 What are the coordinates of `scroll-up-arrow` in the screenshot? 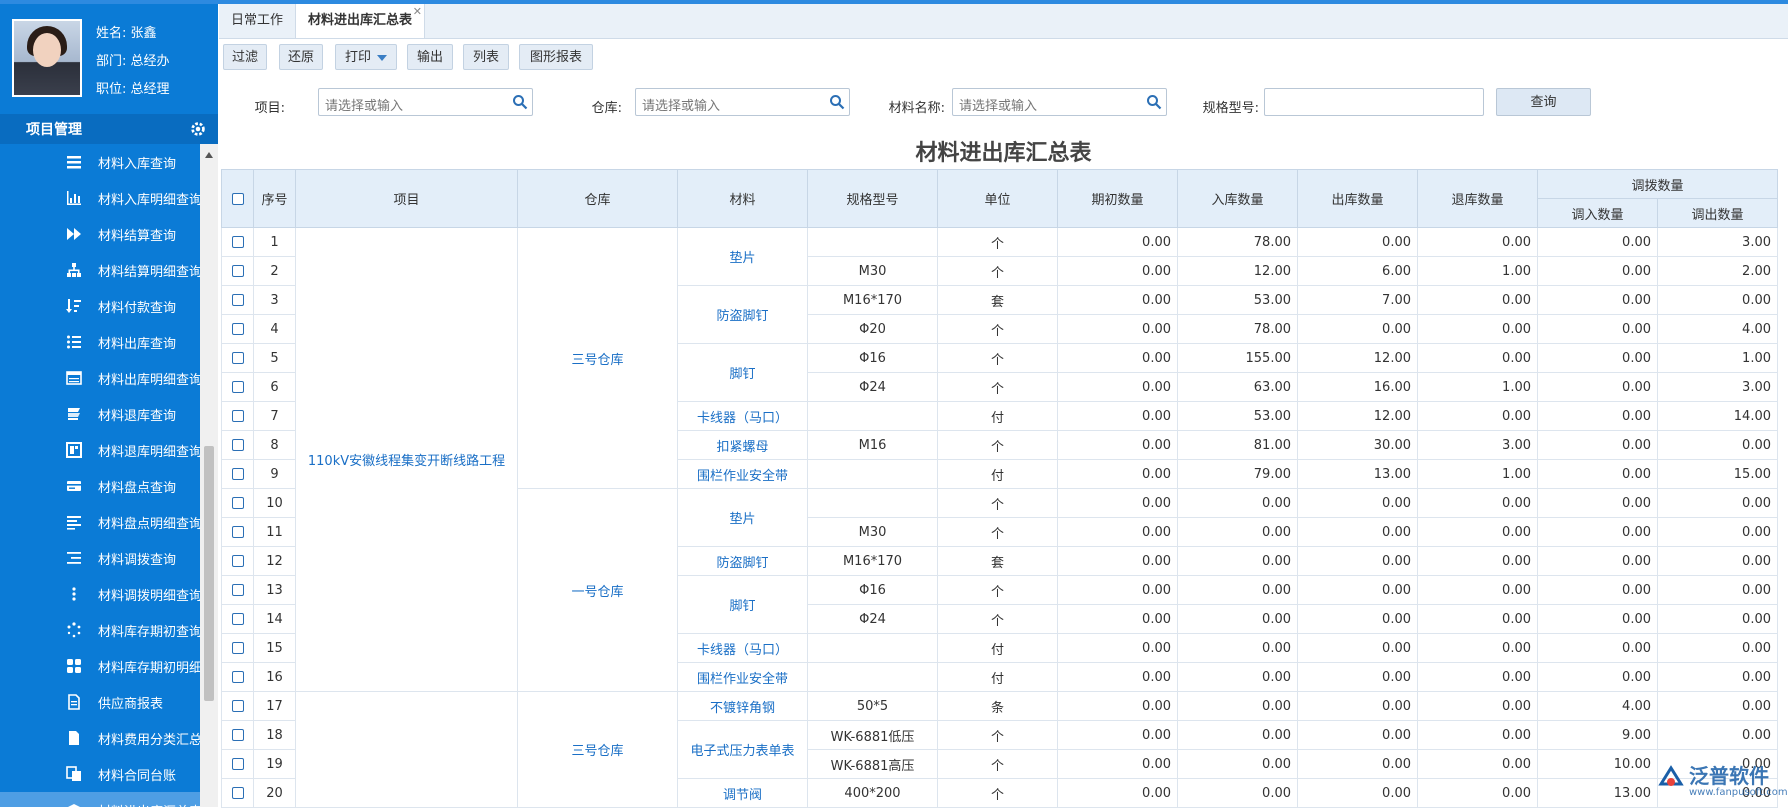 It's located at (209, 155).